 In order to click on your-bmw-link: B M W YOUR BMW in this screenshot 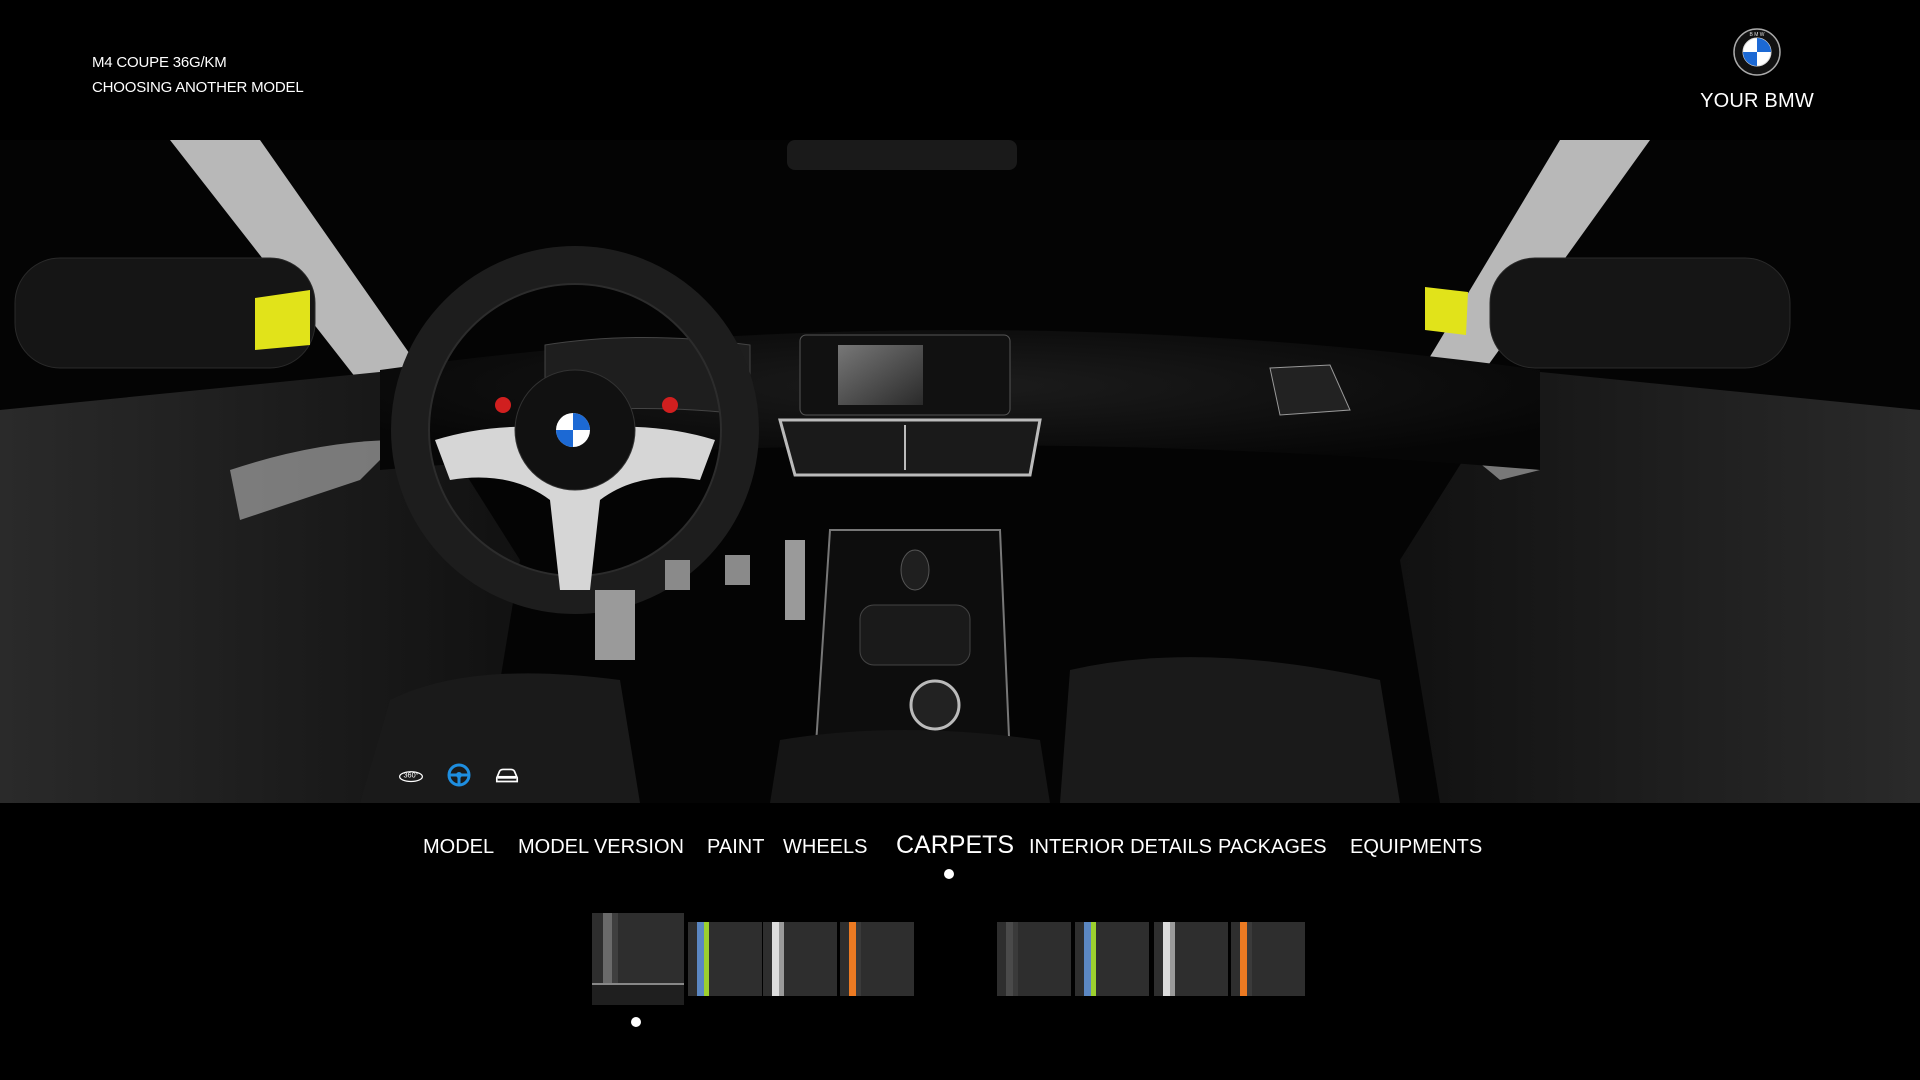, I will do `click(1757, 70)`.